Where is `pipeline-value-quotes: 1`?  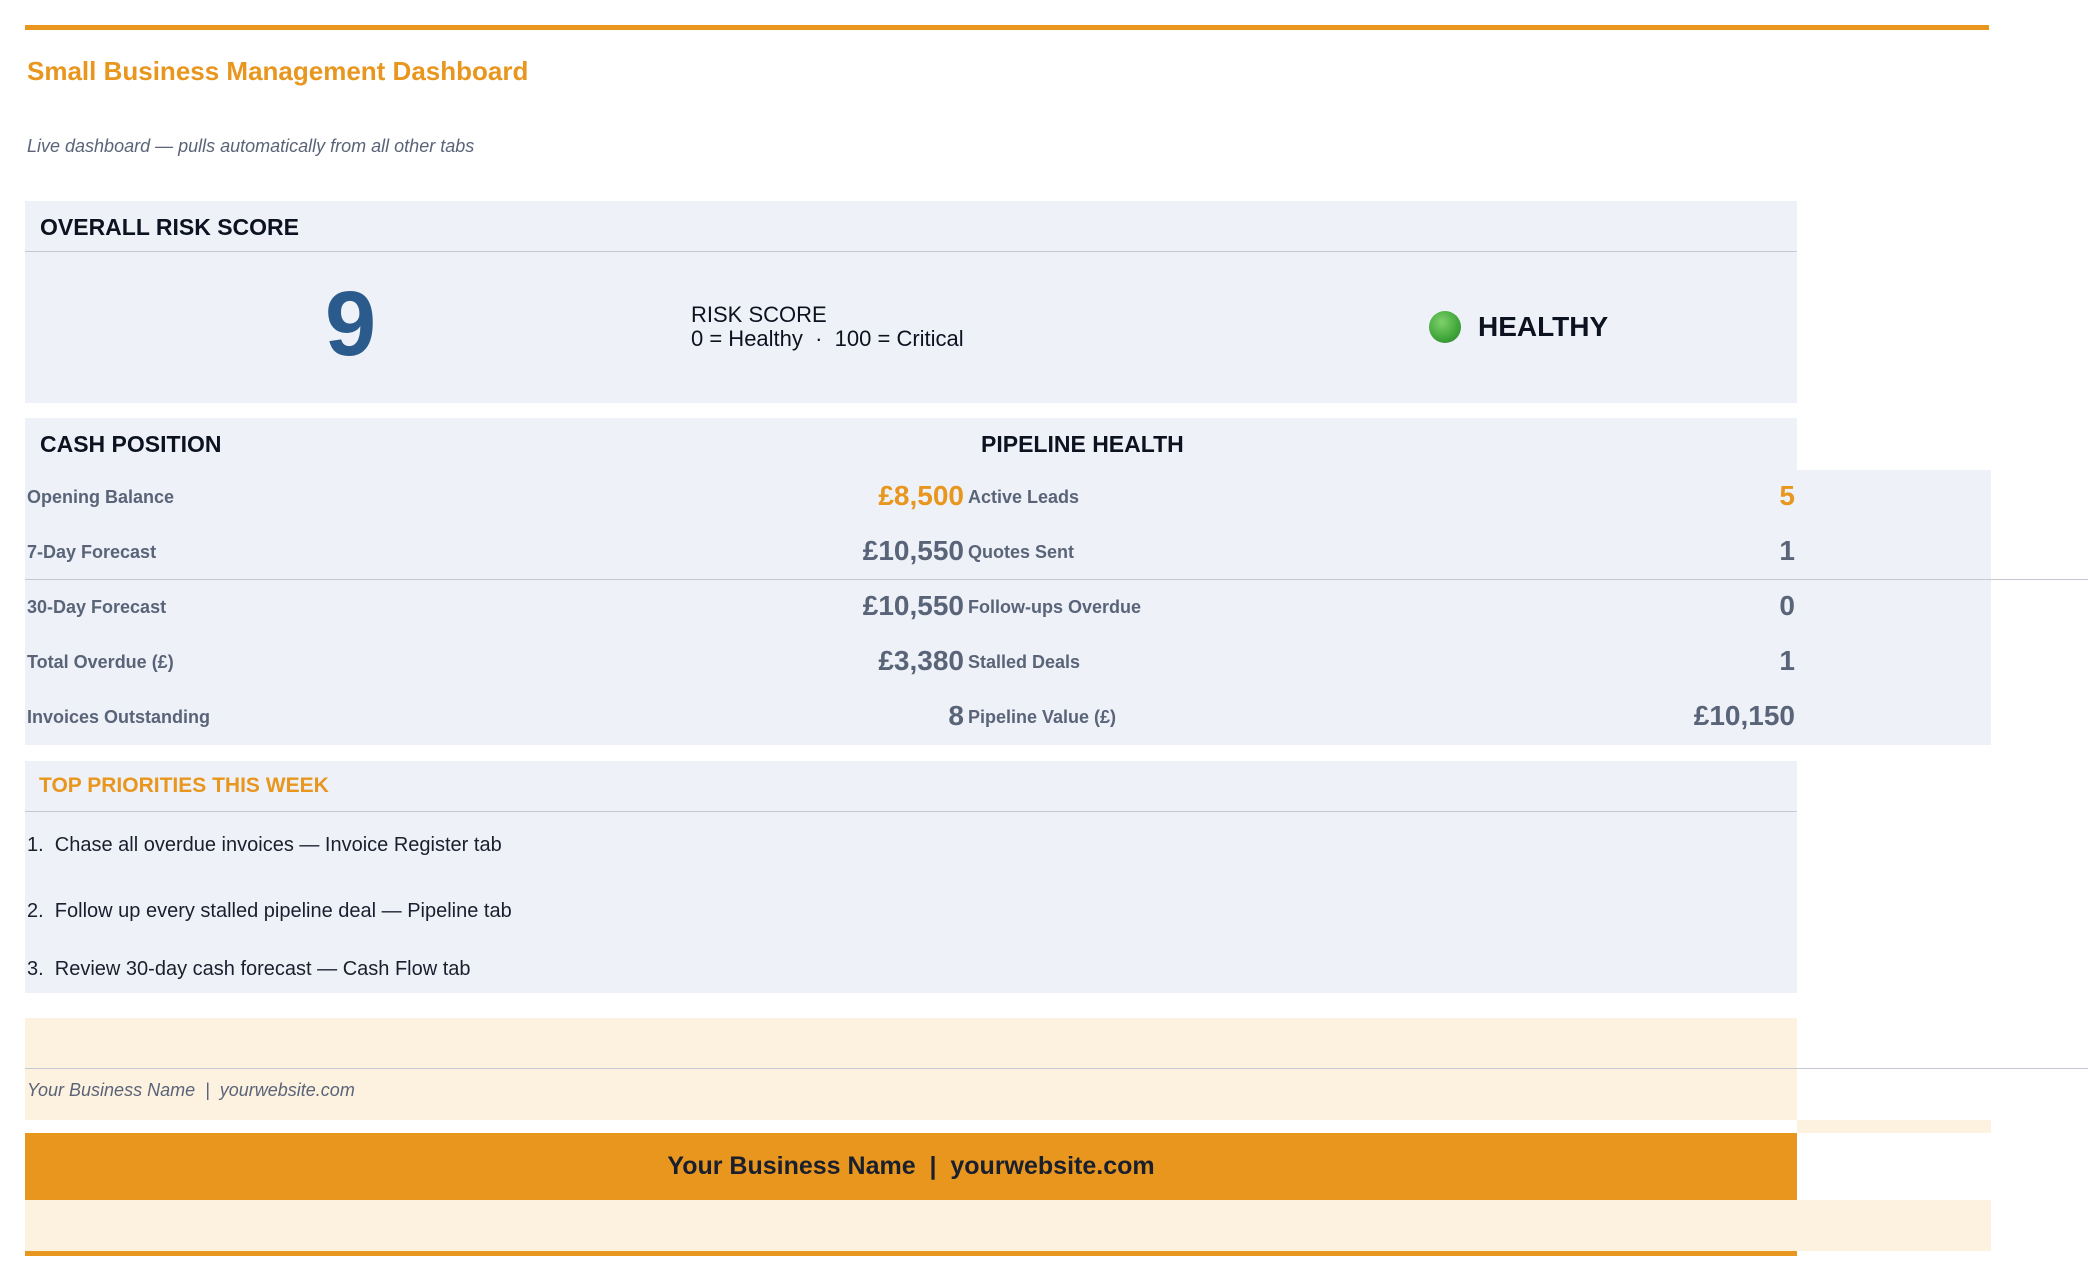
pipeline-value-quotes: 1 is located at coordinates (1787, 550).